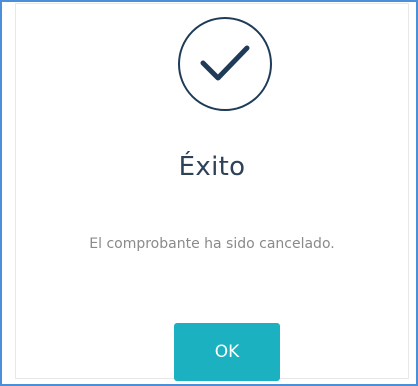 Image resolution: width=418 pixels, height=386 pixels. What do you see at coordinates (225, 64) in the screenshot?
I see `checkmark-circle-icon` at bounding box center [225, 64].